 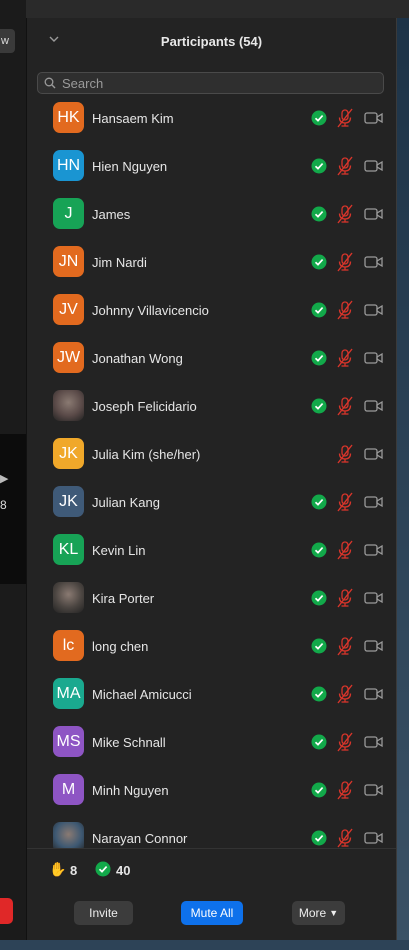 I want to click on mute-all-button: Mute All, so click(x=212, y=913).